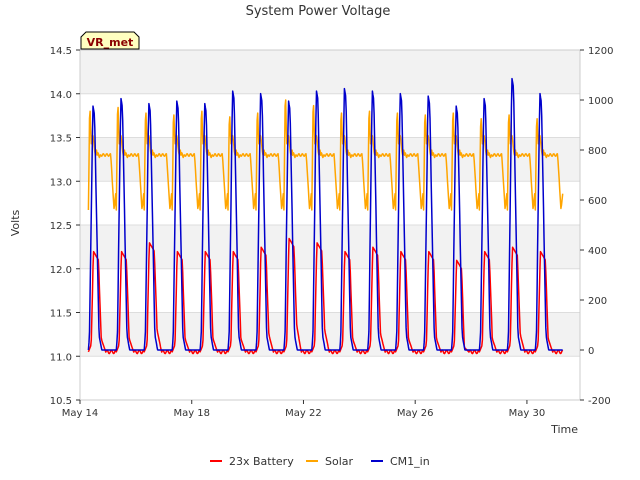  I want to click on x-tick-label: May 14, so click(80, 413).